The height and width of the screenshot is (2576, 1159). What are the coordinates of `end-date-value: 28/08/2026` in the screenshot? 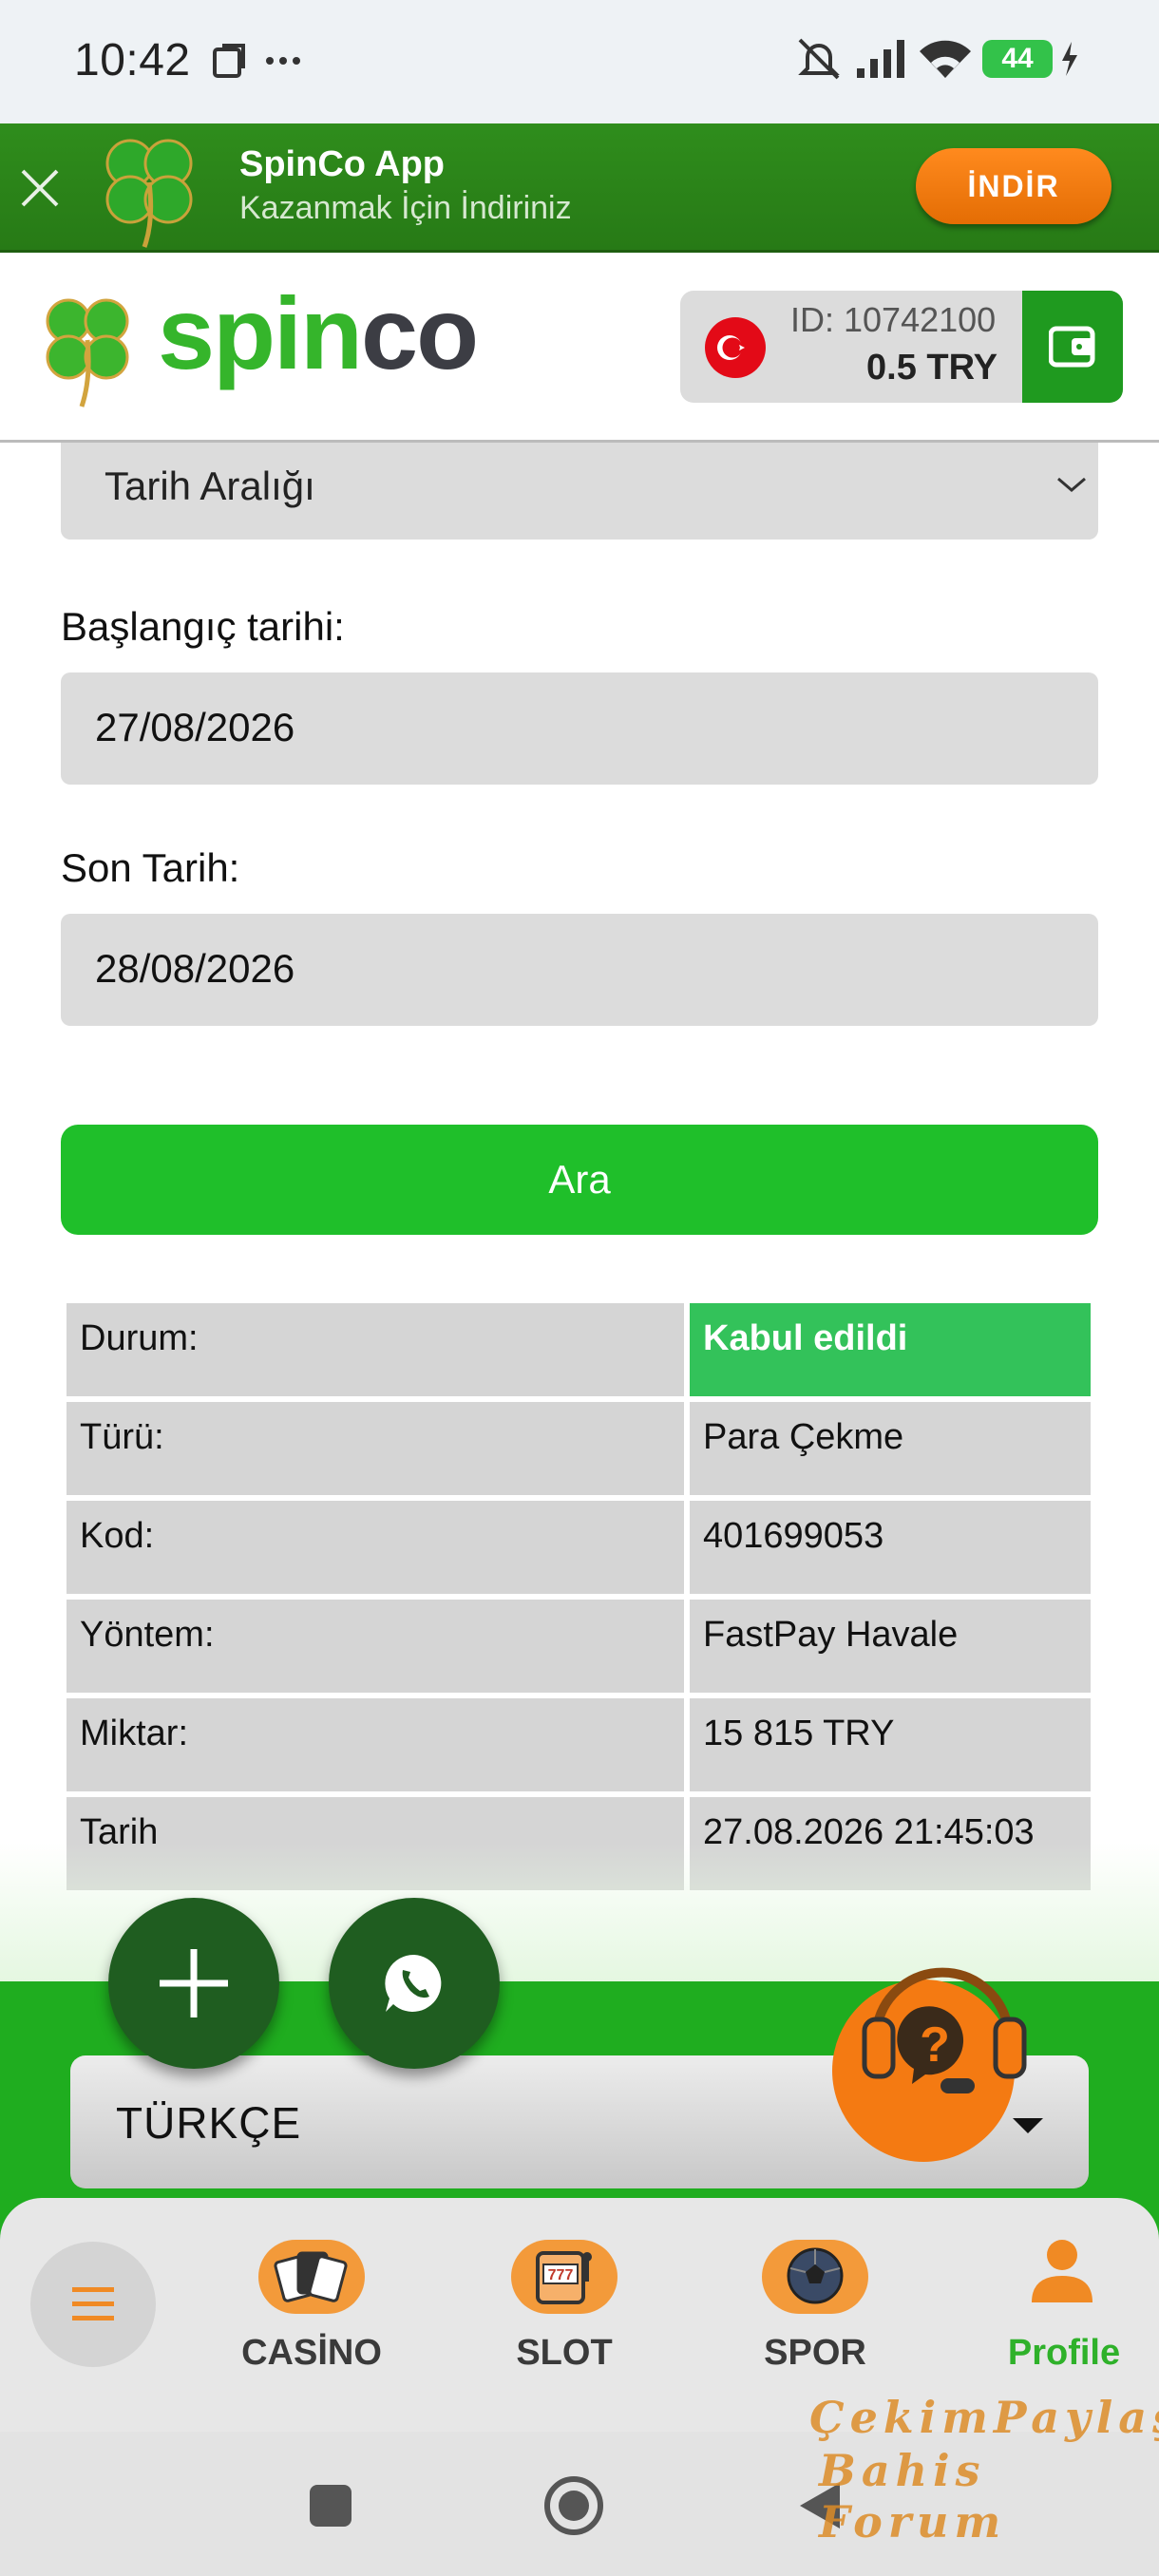 It's located at (195, 968).